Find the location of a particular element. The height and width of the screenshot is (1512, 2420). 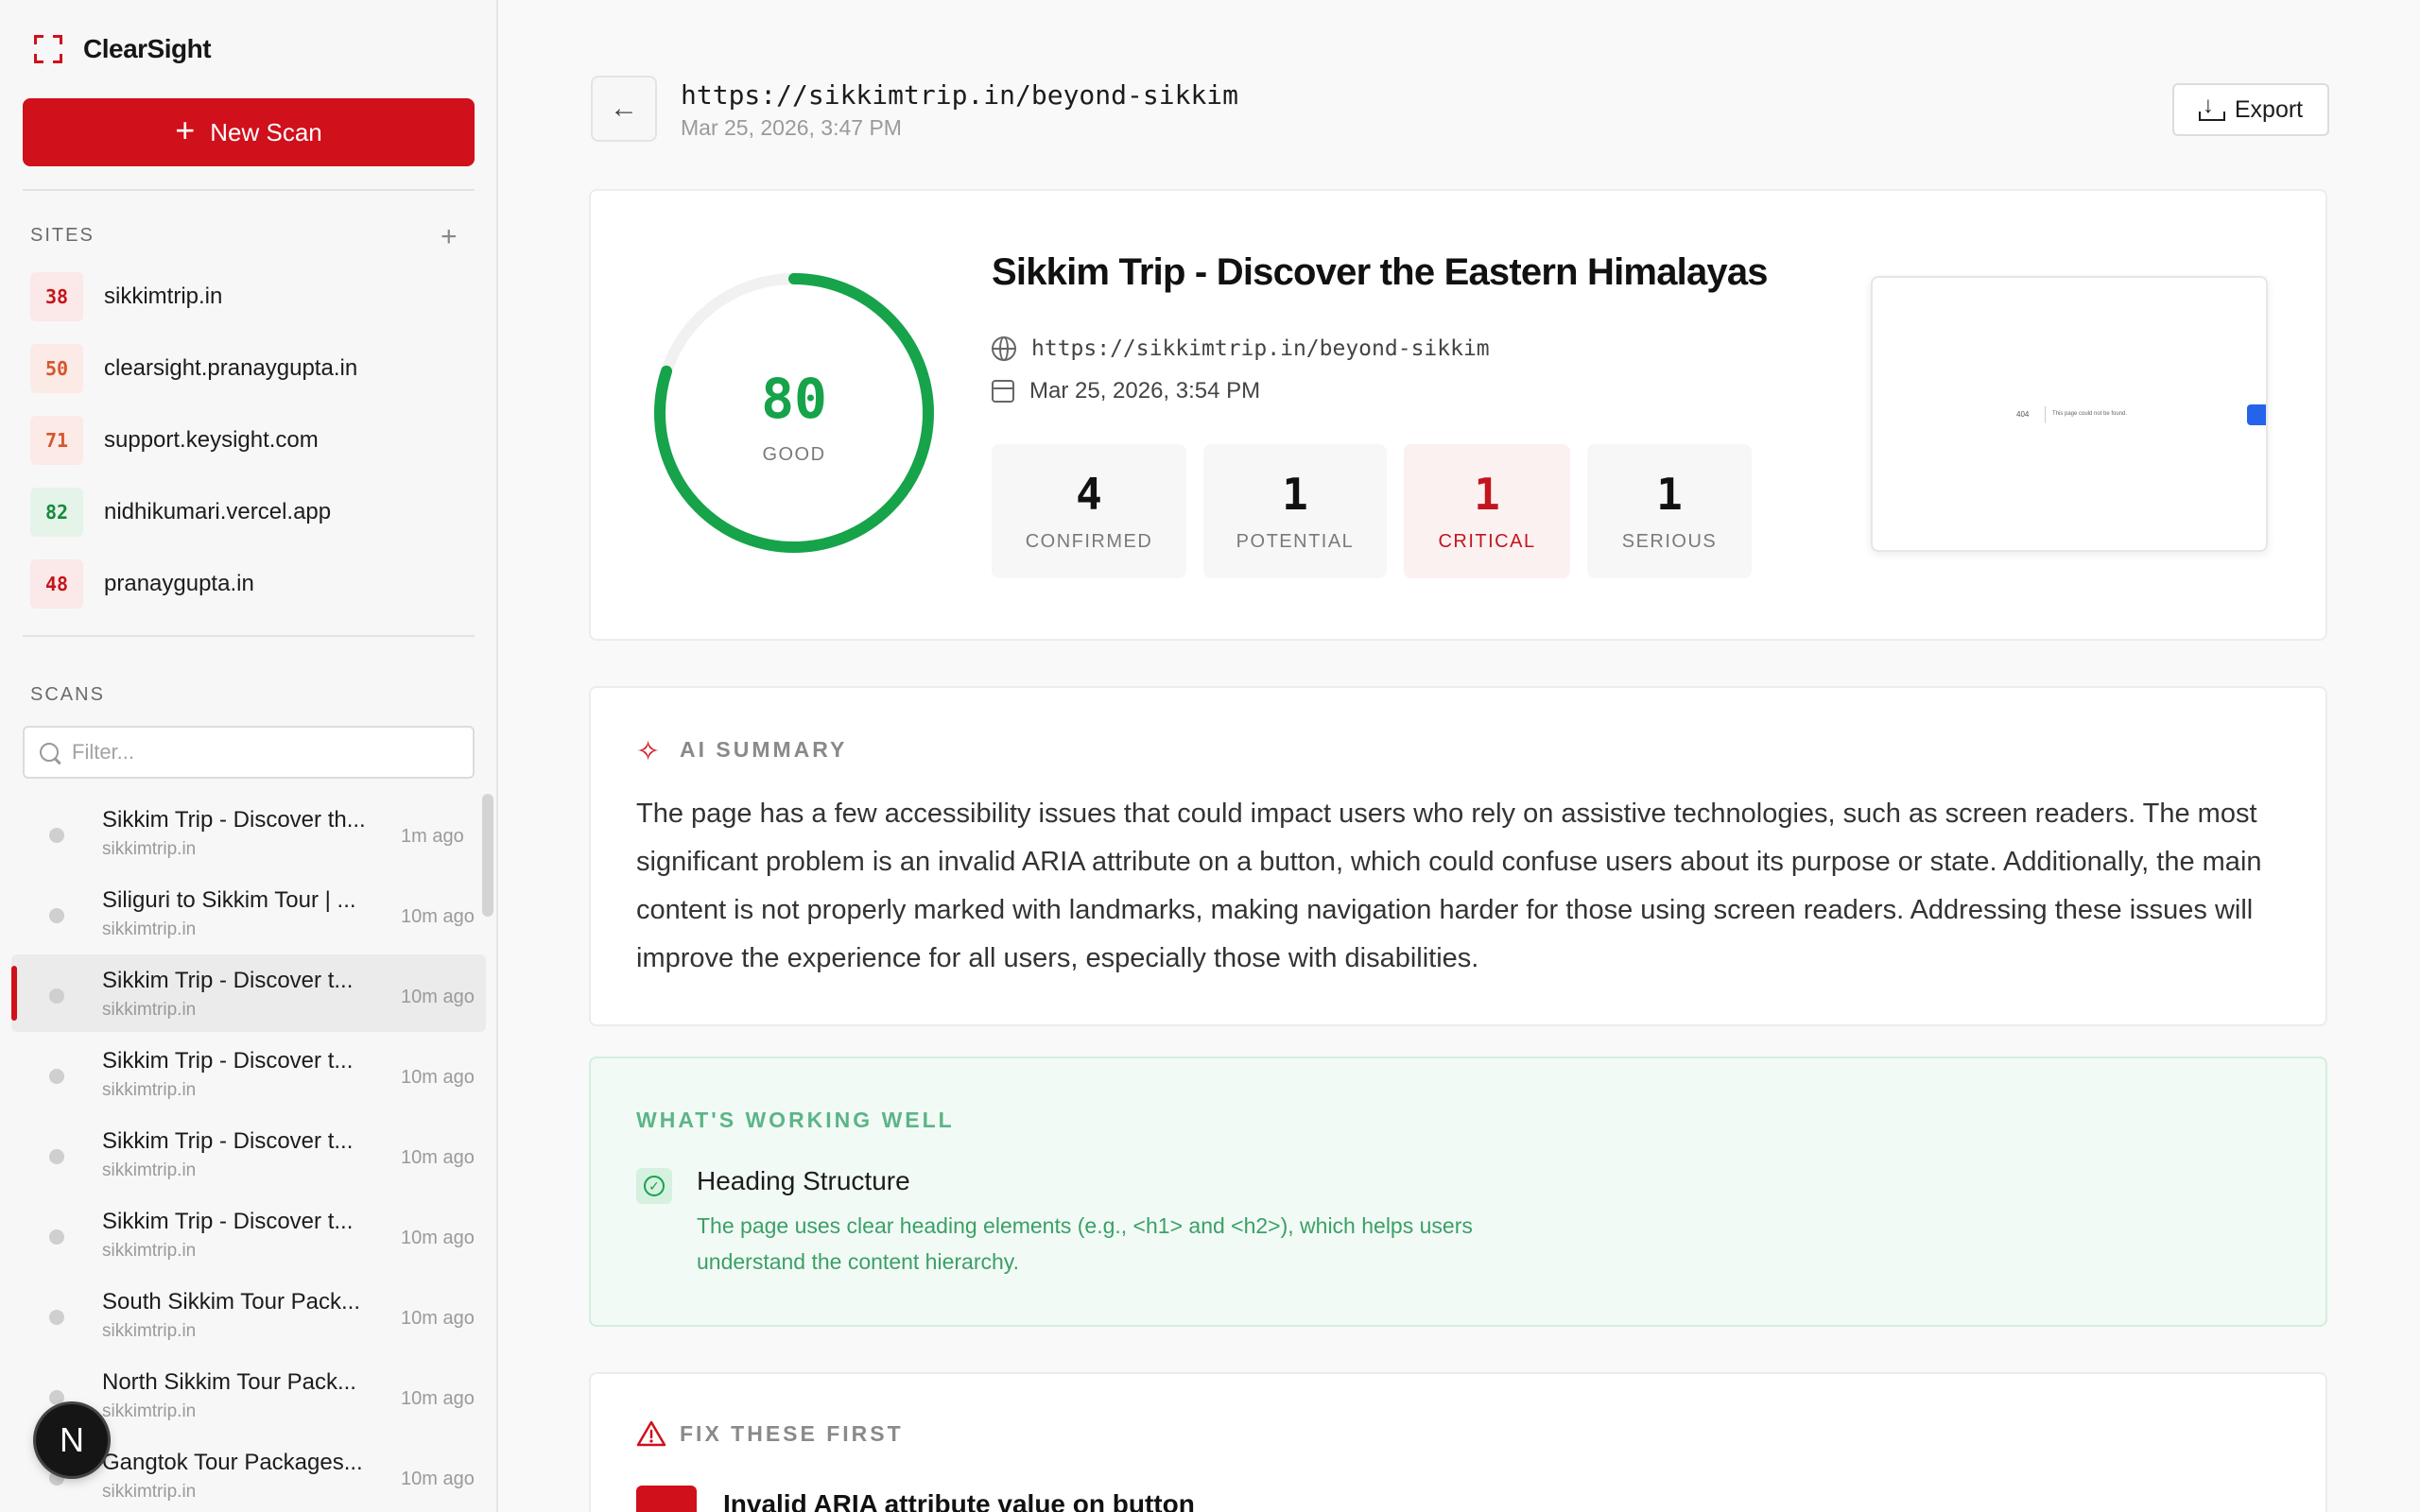

thumbnail-divider is located at coordinates (2045, 414).